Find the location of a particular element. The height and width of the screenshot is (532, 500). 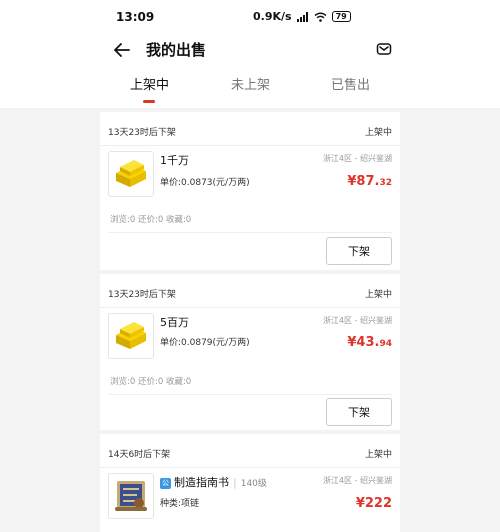

page-title: 我的出售 is located at coordinates (176, 50).